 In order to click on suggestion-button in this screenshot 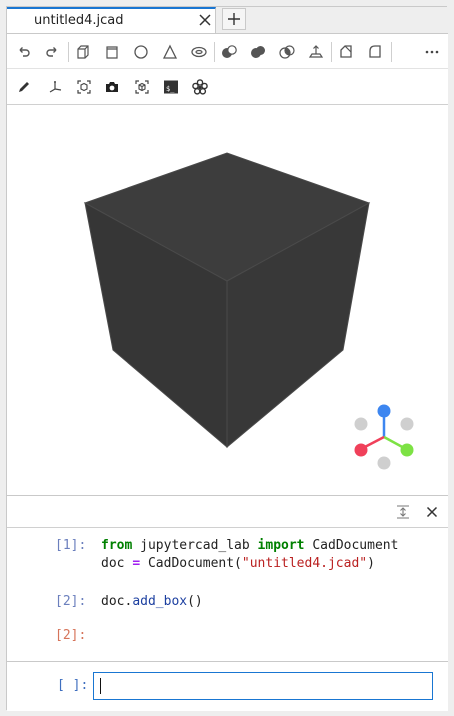, I will do `click(200, 87)`.